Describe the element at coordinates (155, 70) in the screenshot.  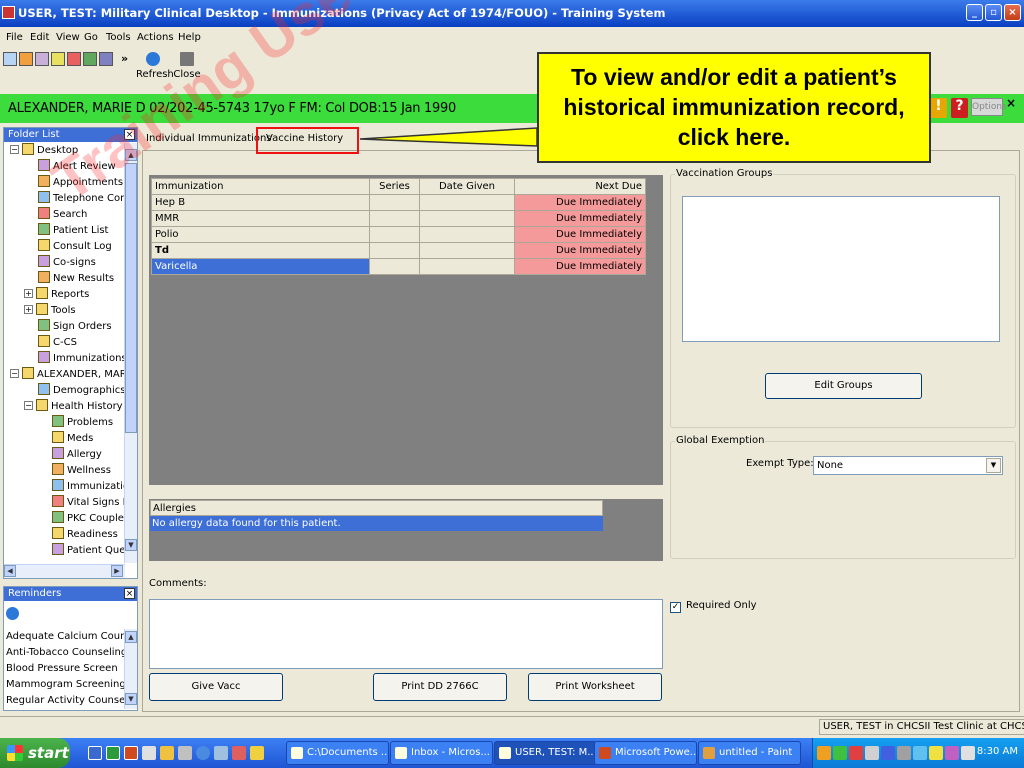
I see `refresh-button: Refresh` at that location.